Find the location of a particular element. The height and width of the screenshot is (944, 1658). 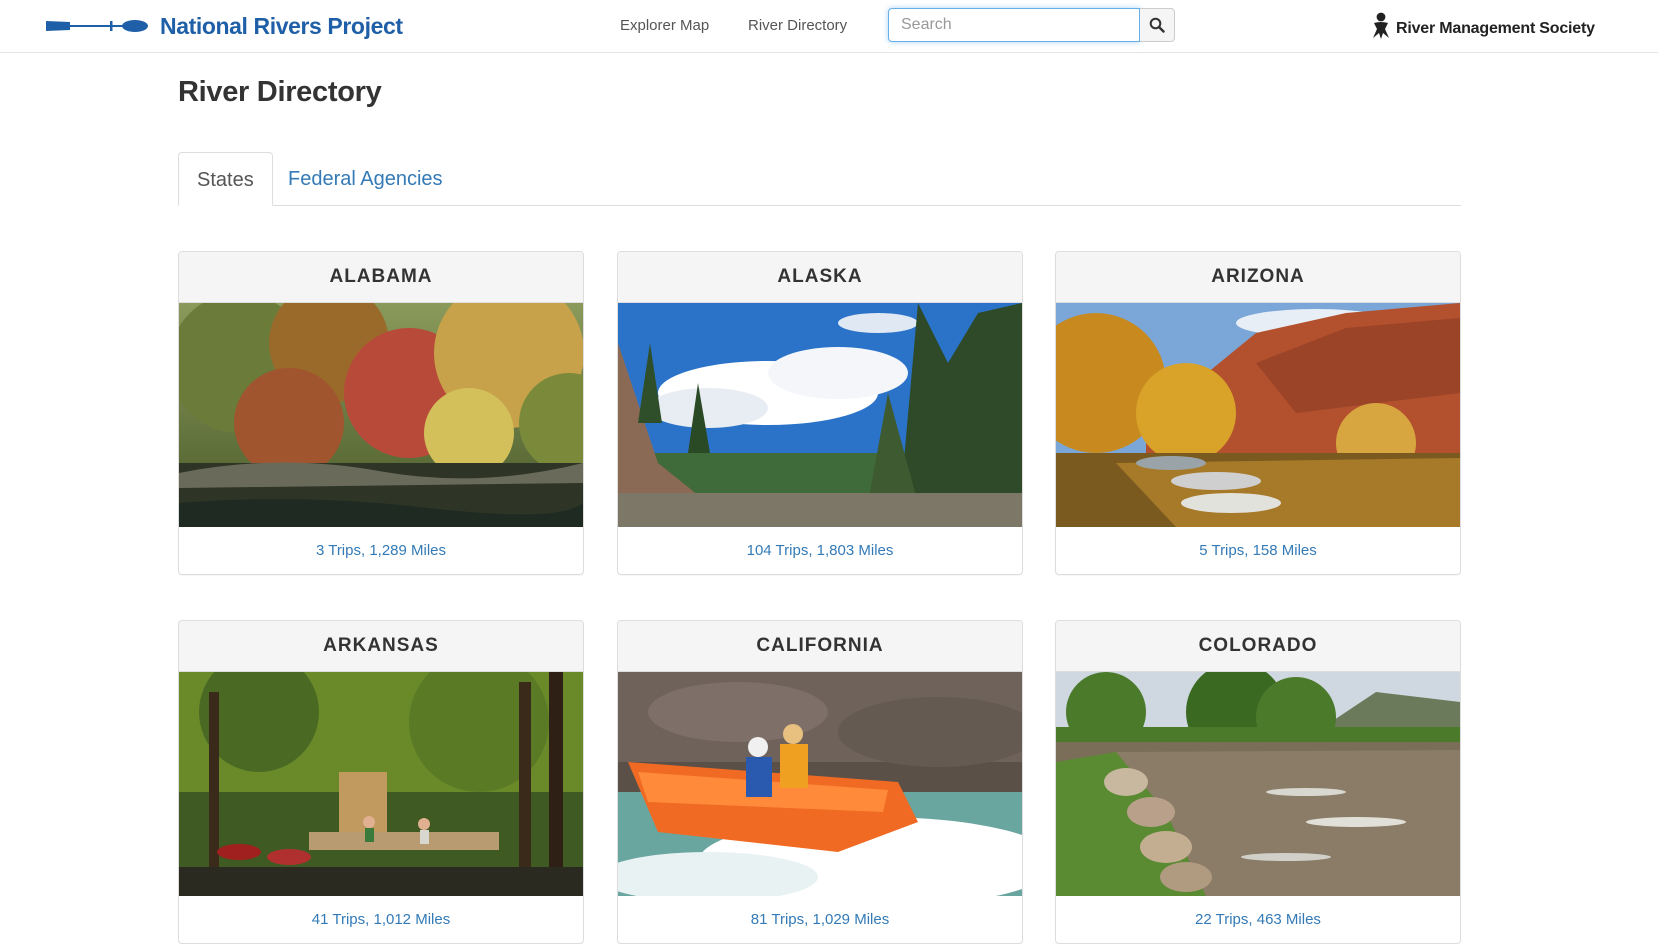

rms-logo-icon is located at coordinates (1381, 25).